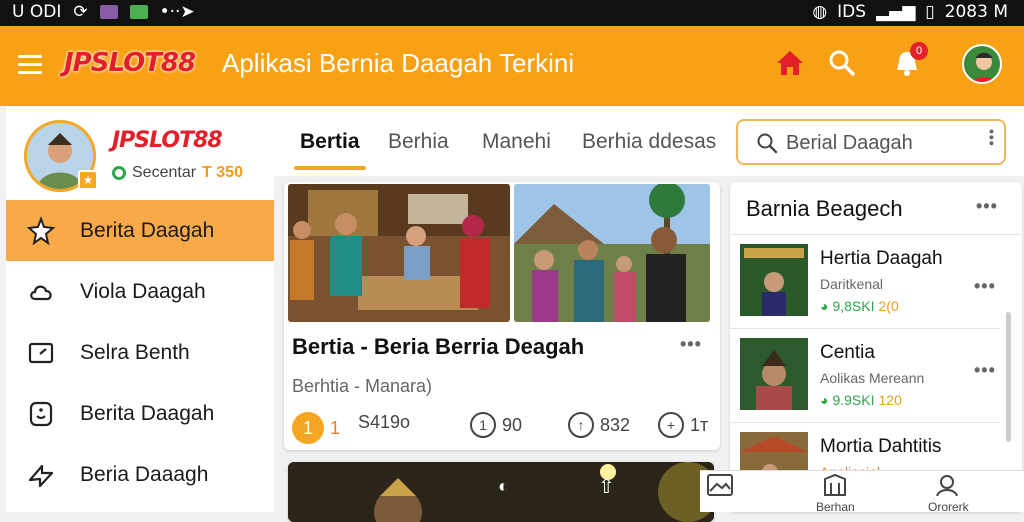 The width and height of the screenshot is (1024, 522). I want to click on list-item-meta: ◕ 9.9SKI 120, so click(861, 400).